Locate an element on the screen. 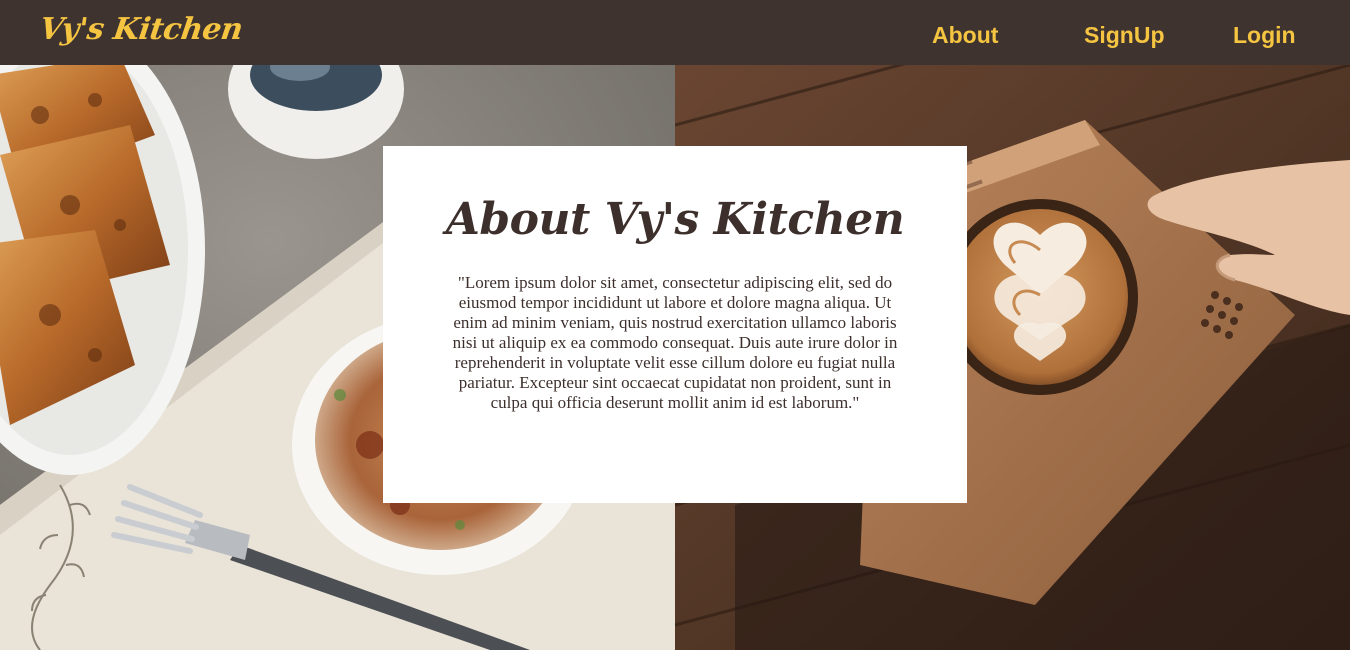 The image size is (1350, 650). nav-link-login: Login is located at coordinates (1264, 35).